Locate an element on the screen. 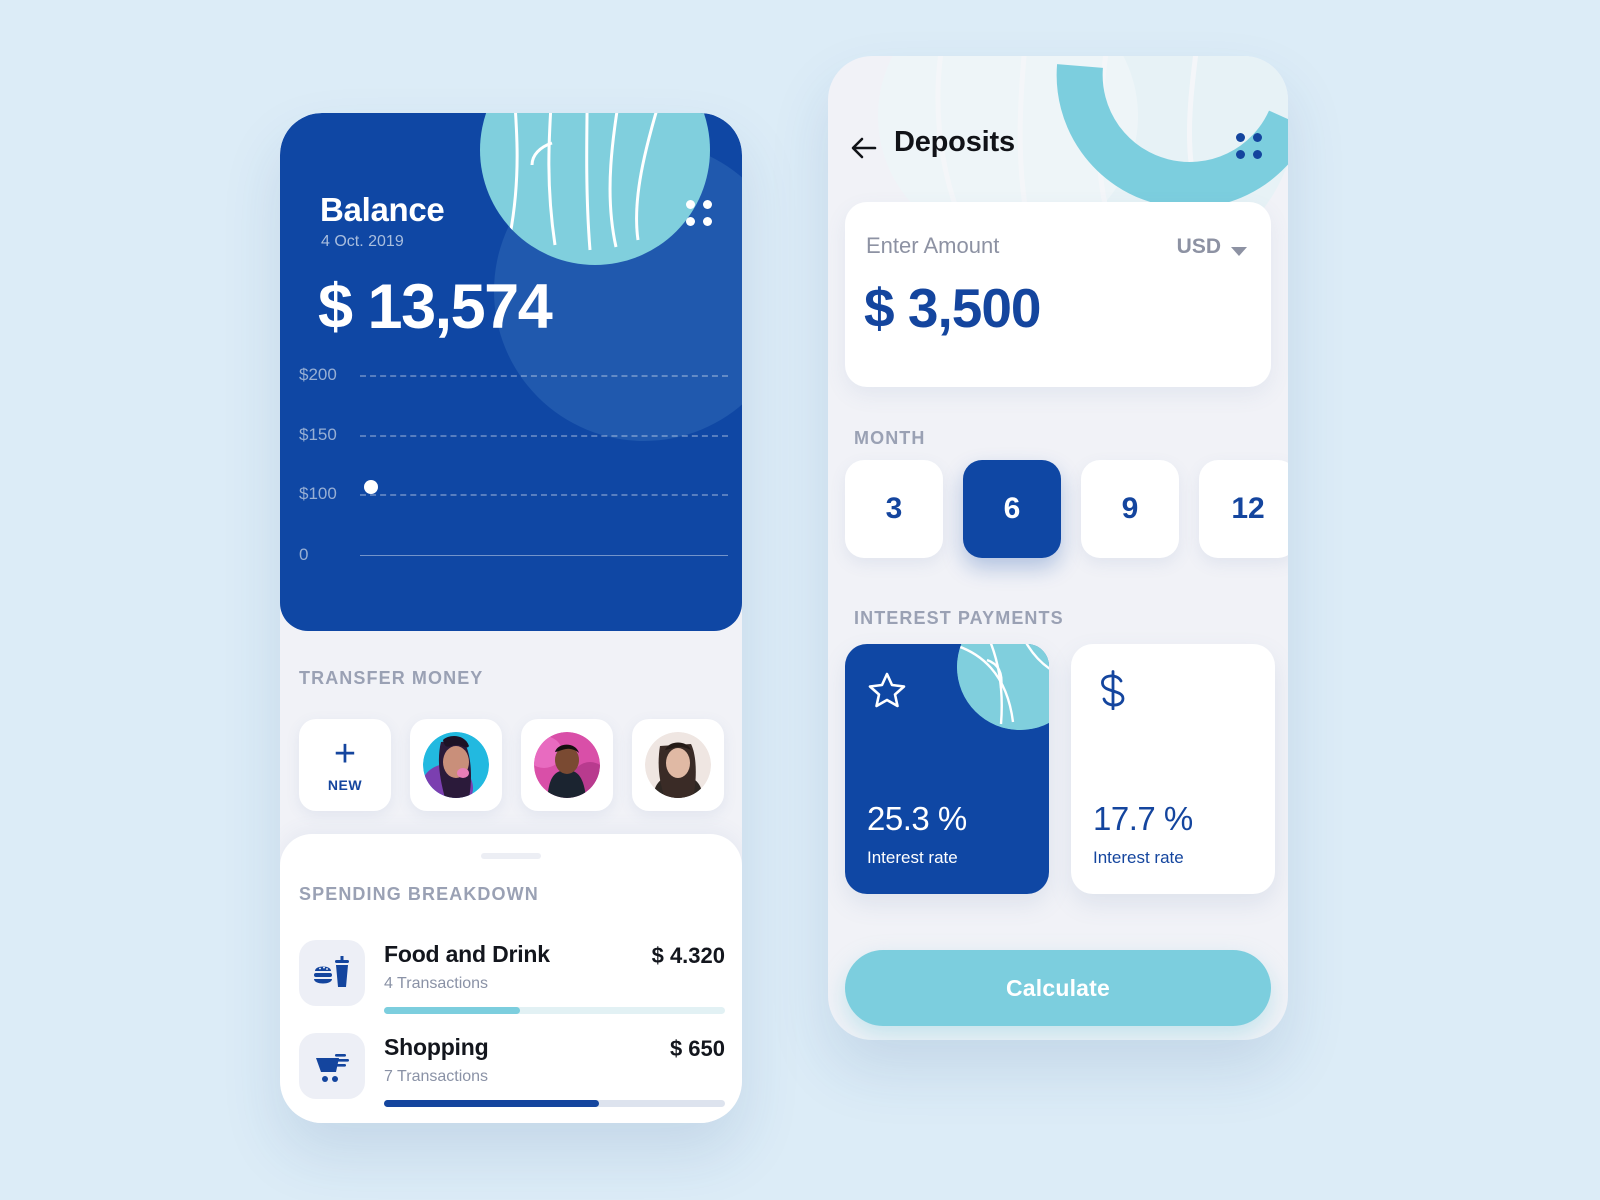 This screenshot has height=1200, width=1600. balance-title: Balance is located at coordinates (382, 209).